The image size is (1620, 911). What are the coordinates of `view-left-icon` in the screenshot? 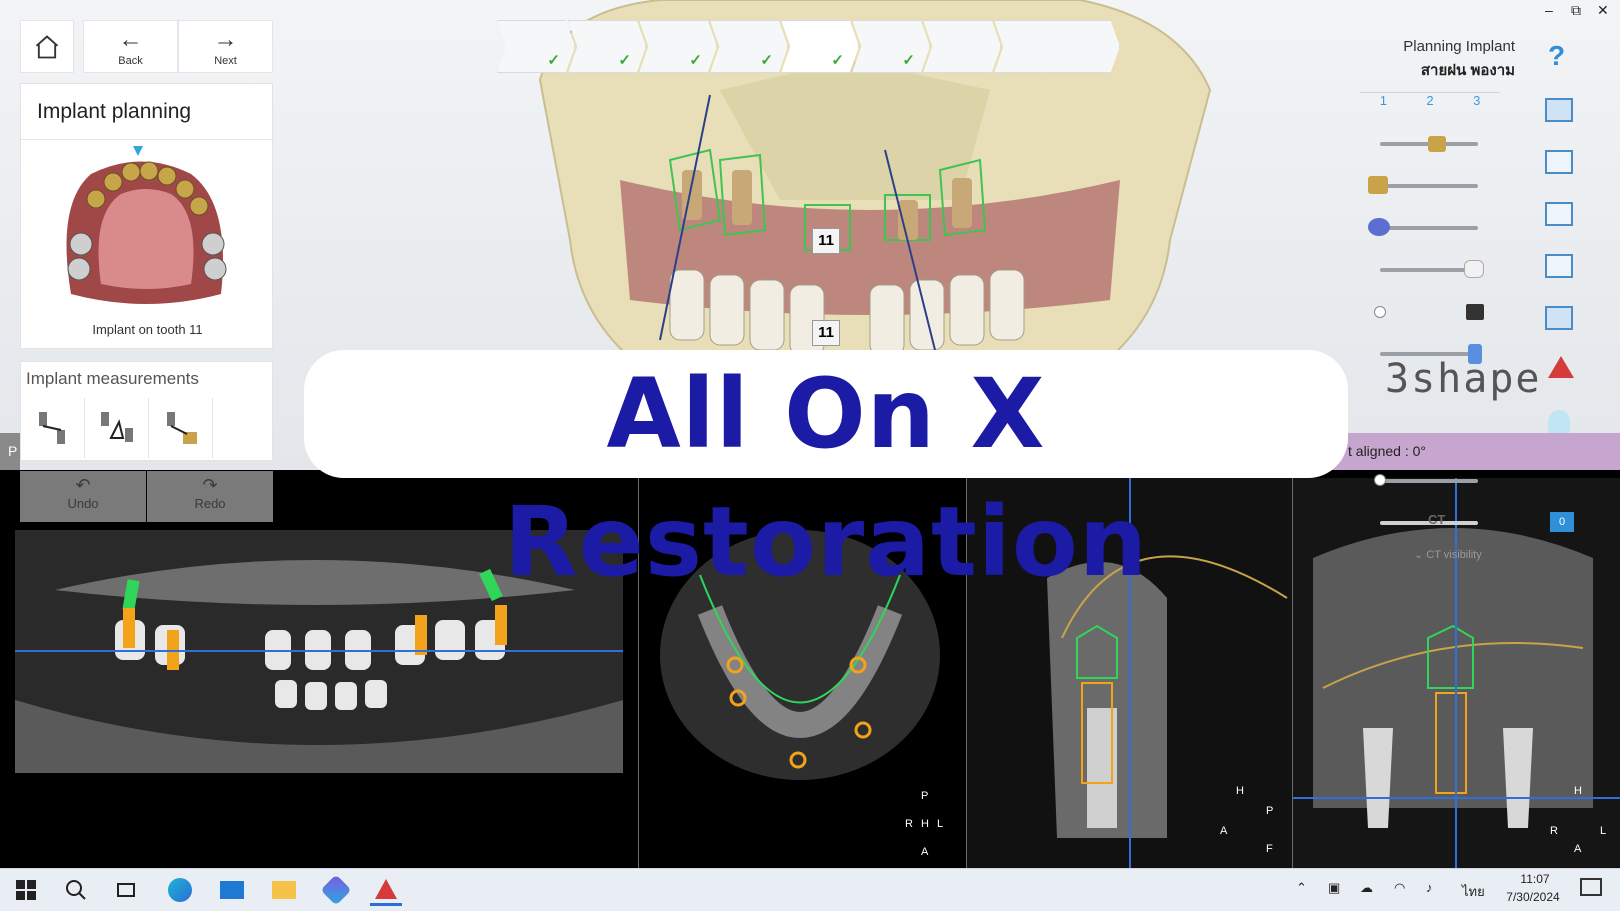 It's located at (1559, 162).